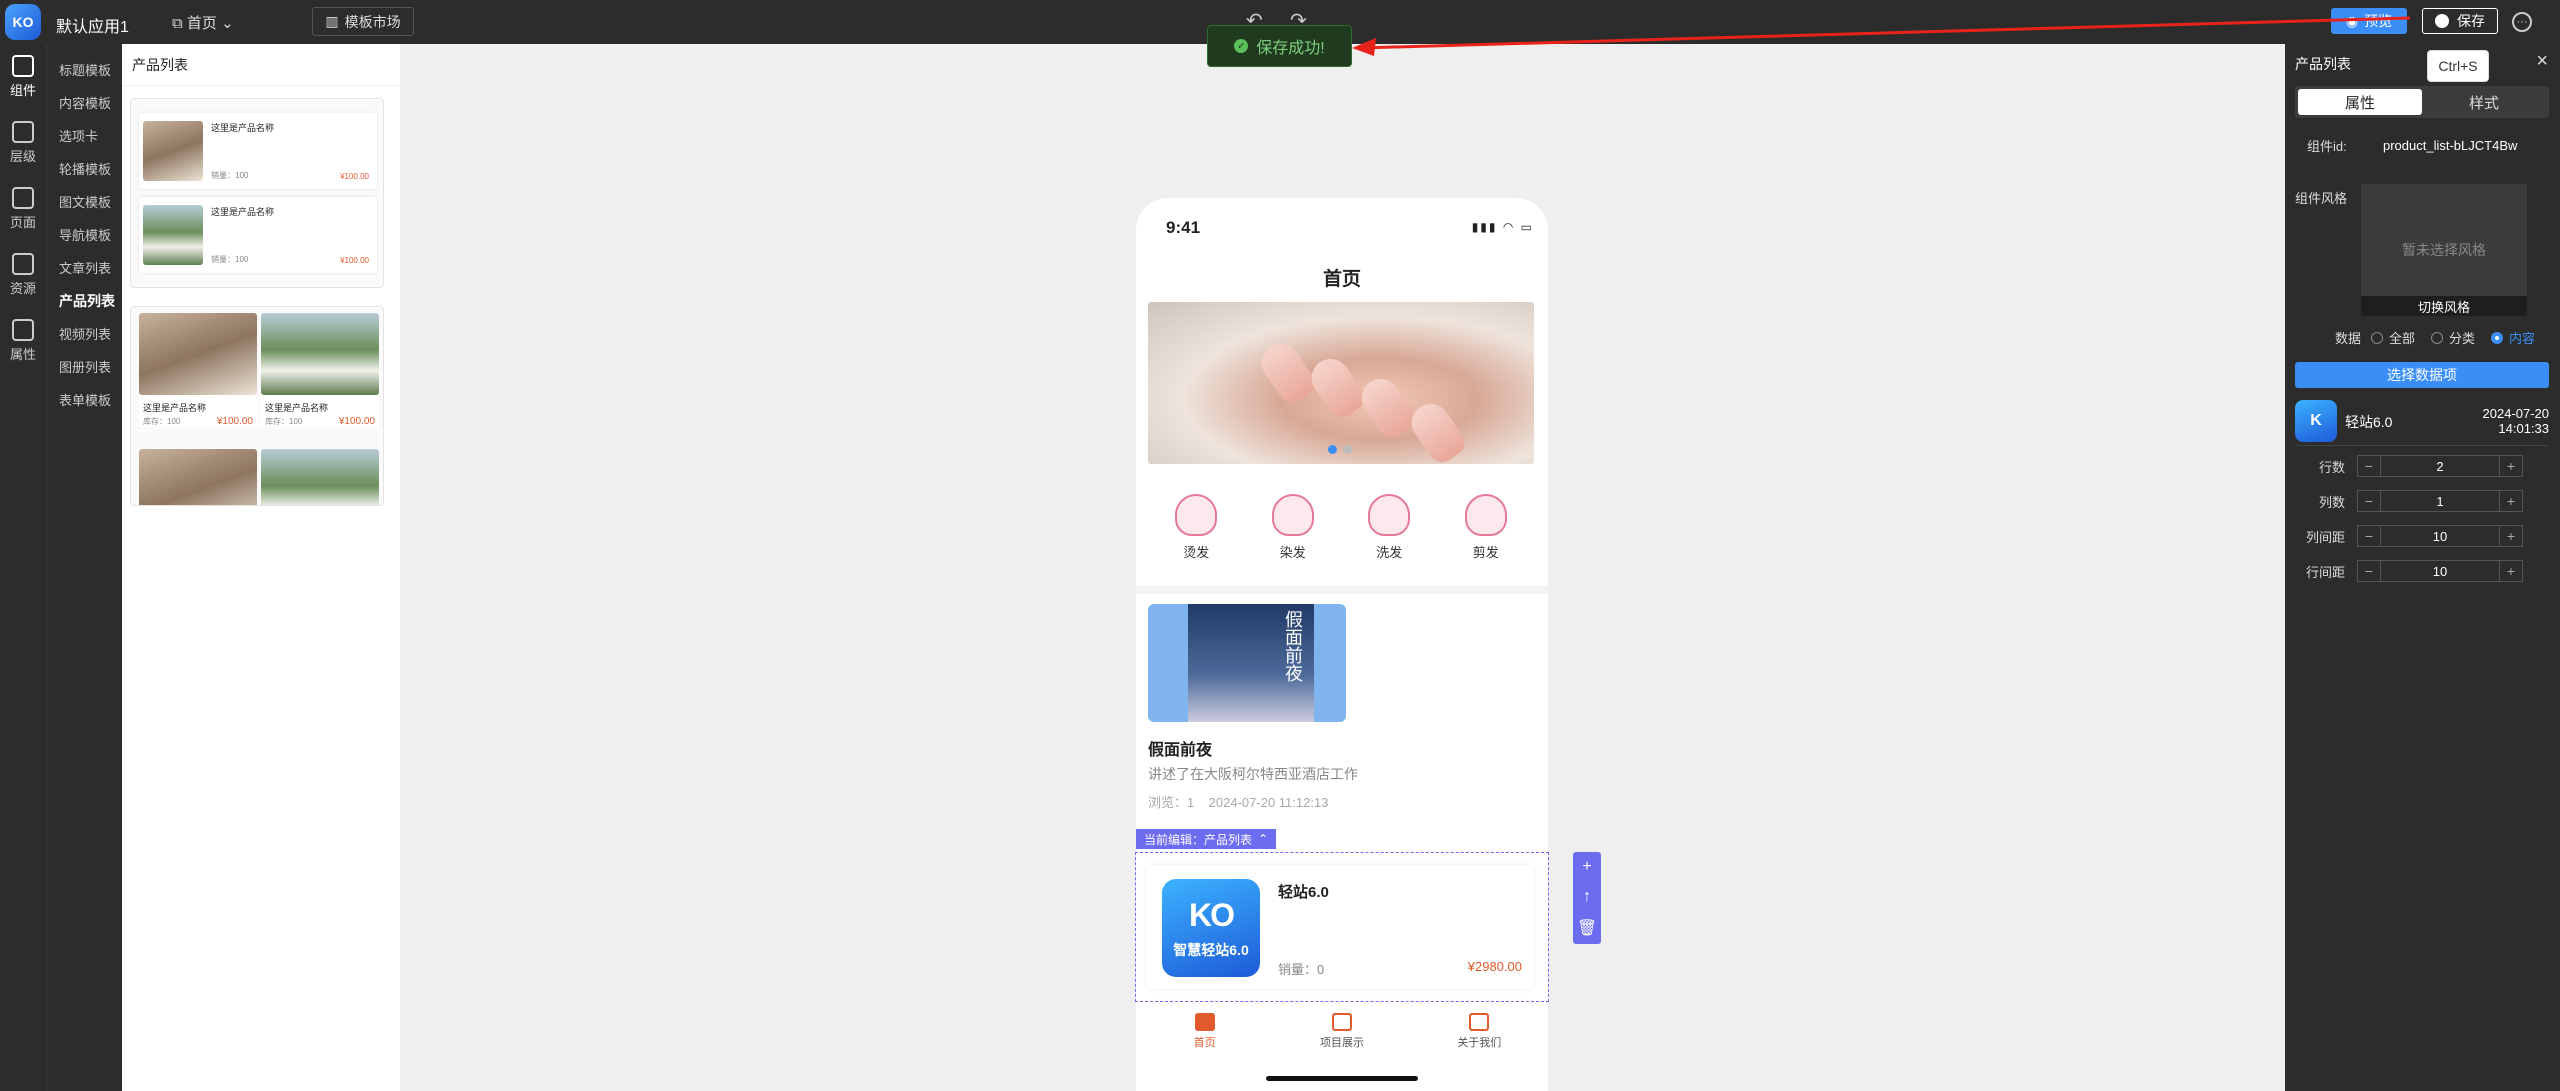 Image resolution: width=2560 pixels, height=1091 pixels. Describe the element at coordinates (1347, 449) in the screenshot. I see `carousel-dot` at that location.